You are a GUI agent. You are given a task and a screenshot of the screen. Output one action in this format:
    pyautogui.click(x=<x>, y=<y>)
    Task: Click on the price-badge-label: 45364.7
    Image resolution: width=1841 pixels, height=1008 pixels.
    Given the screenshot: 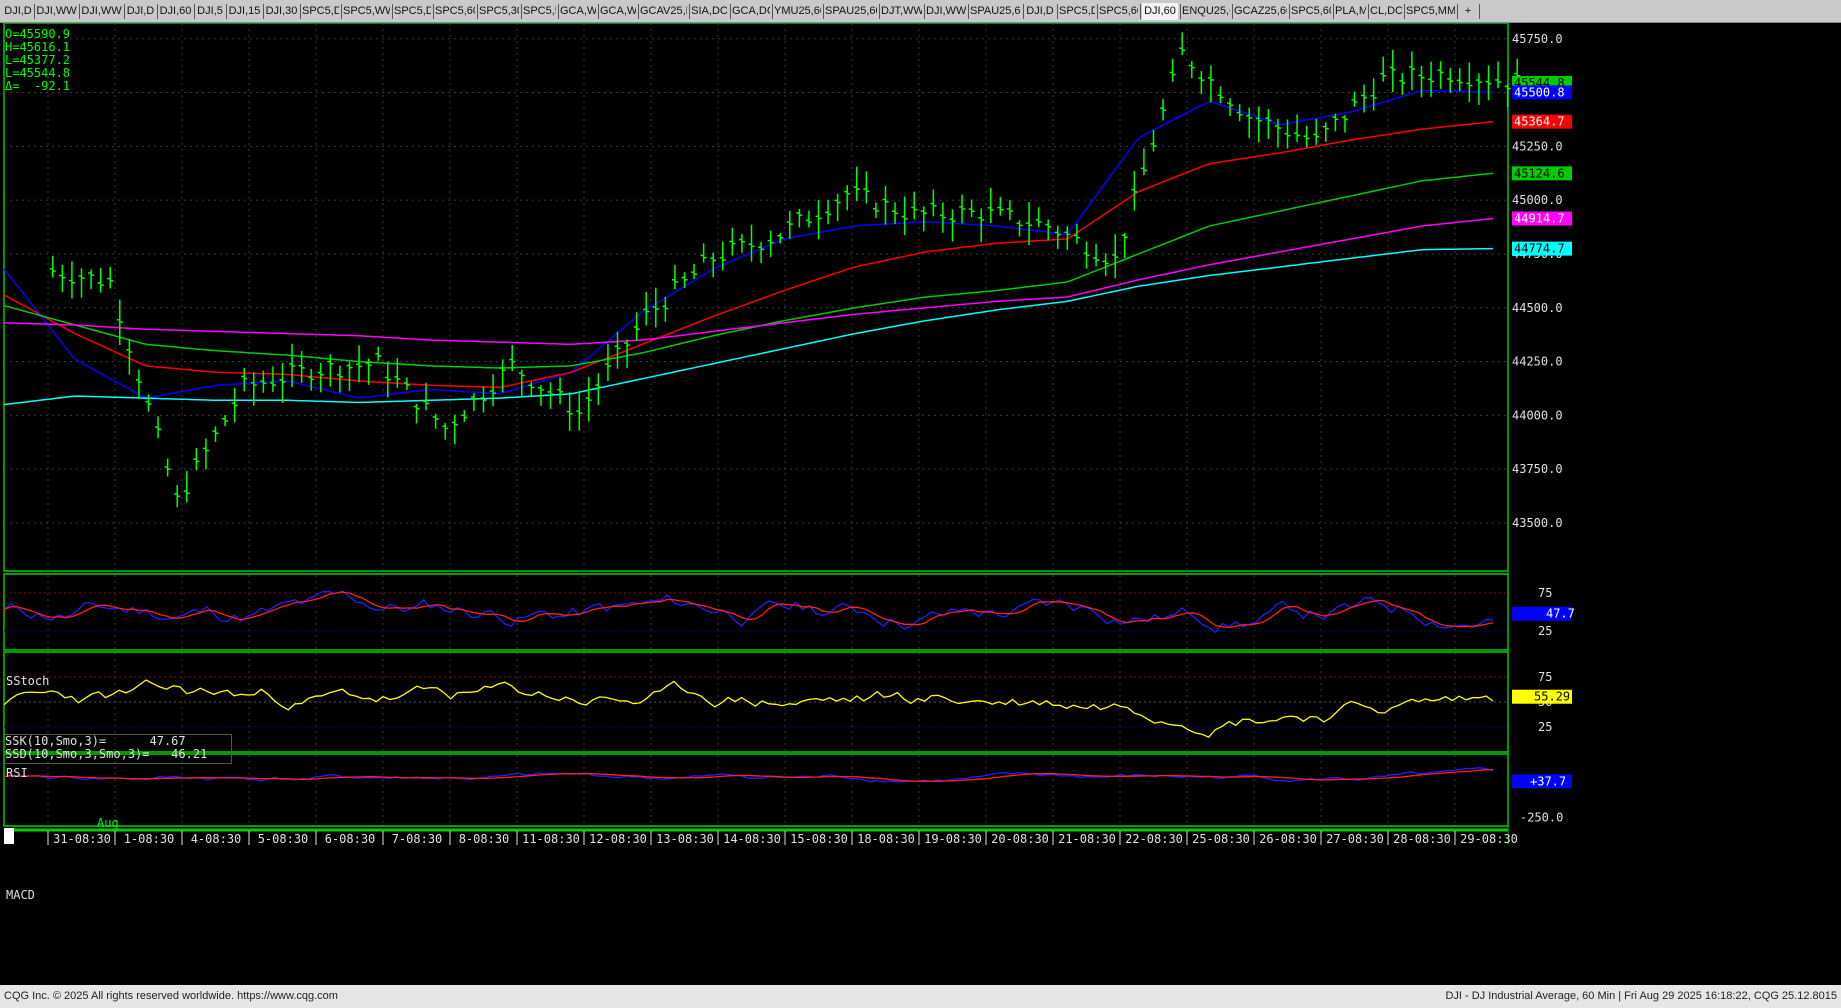 What is the action you would take?
    pyautogui.click(x=1539, y=122)
    